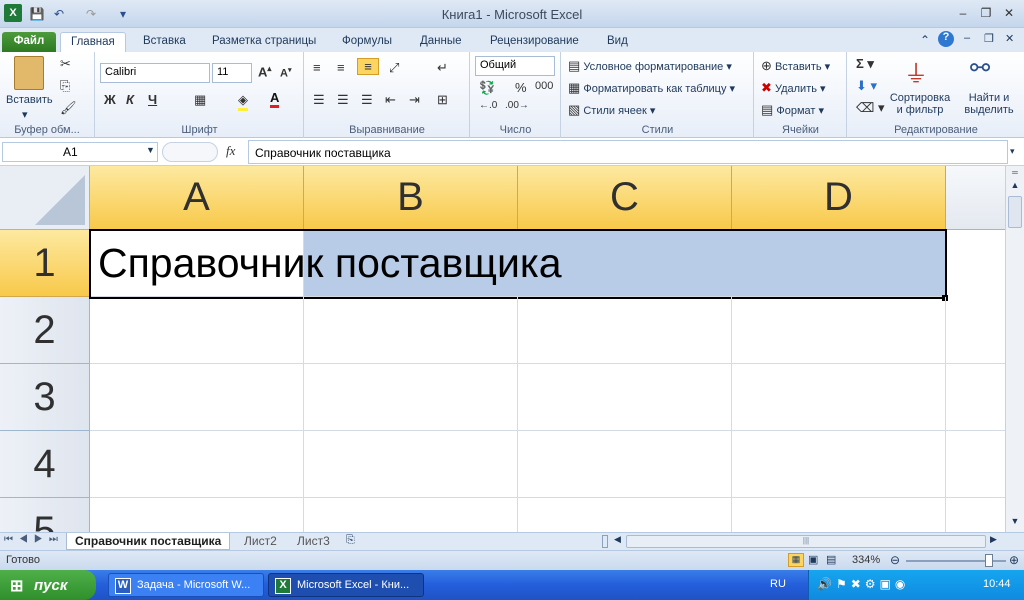 The image size is (1024, 600). What do you see at coordinates (863, 584) in the screenshot?
I see `tray-icons: 🔊⚑✖⚙▣◉` at bounding box center [863, 584].